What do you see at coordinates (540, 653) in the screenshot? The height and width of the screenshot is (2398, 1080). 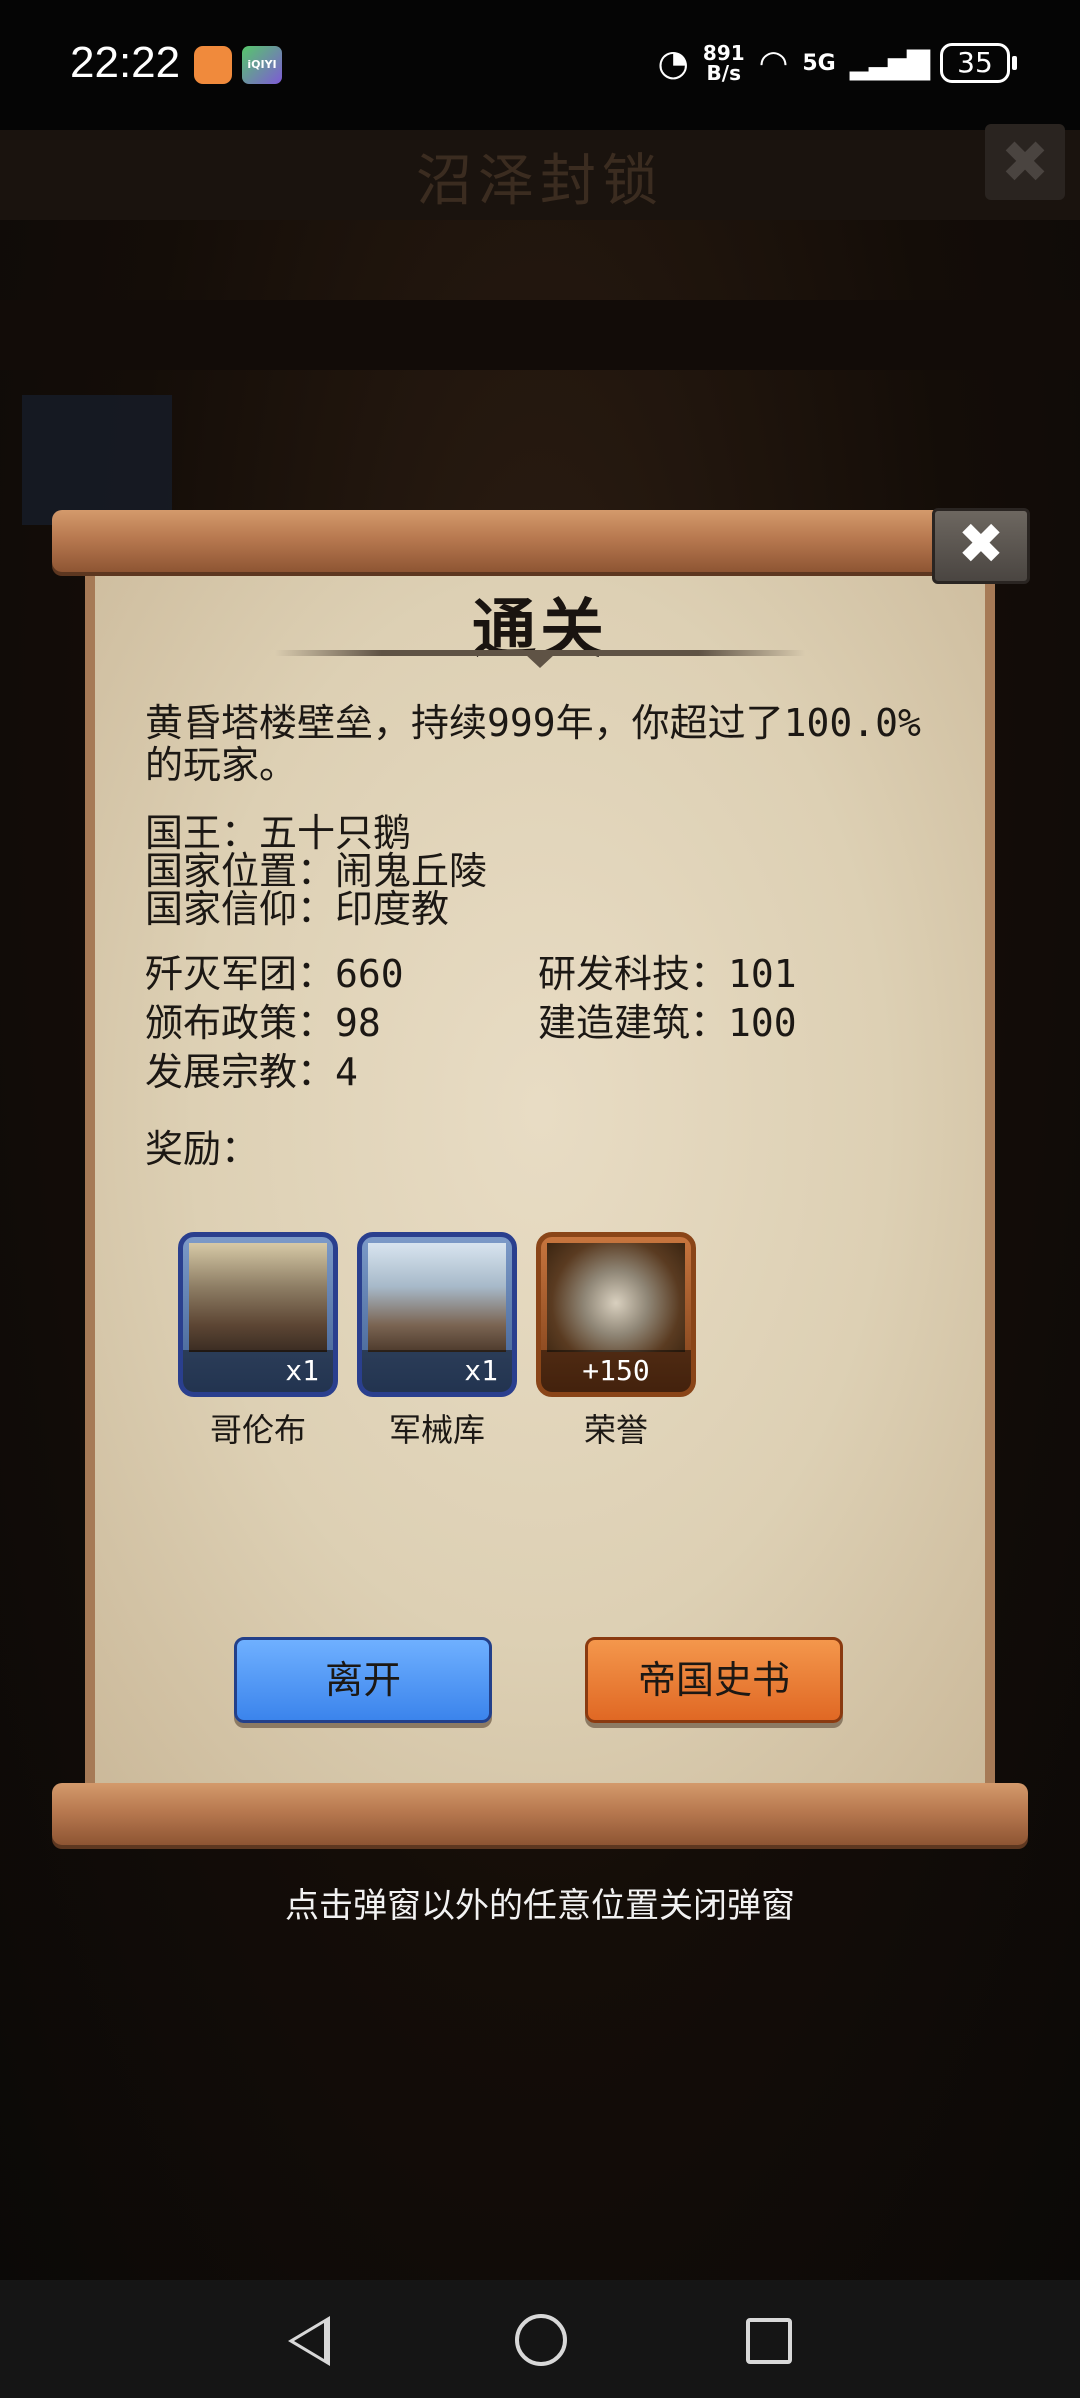 I see `title-divider` at bounding box center [540, 653].